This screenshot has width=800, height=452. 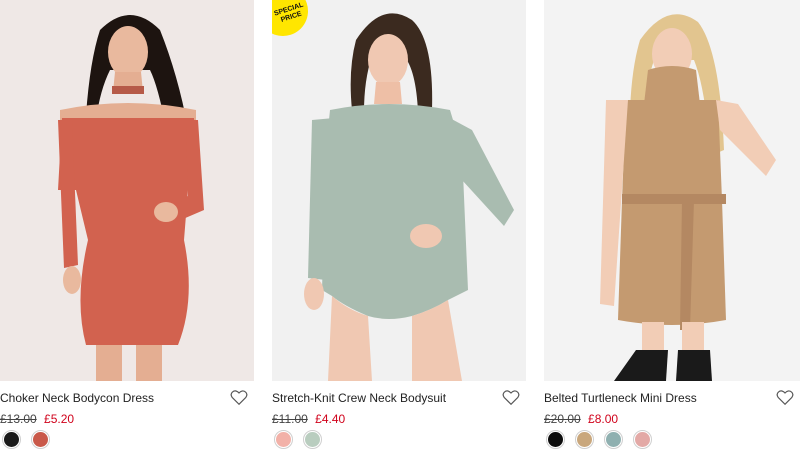 What do you see at coordinates (283, 439) in the screenshot?
I see `color-swatch-peach` at bounding box center [283, 439].